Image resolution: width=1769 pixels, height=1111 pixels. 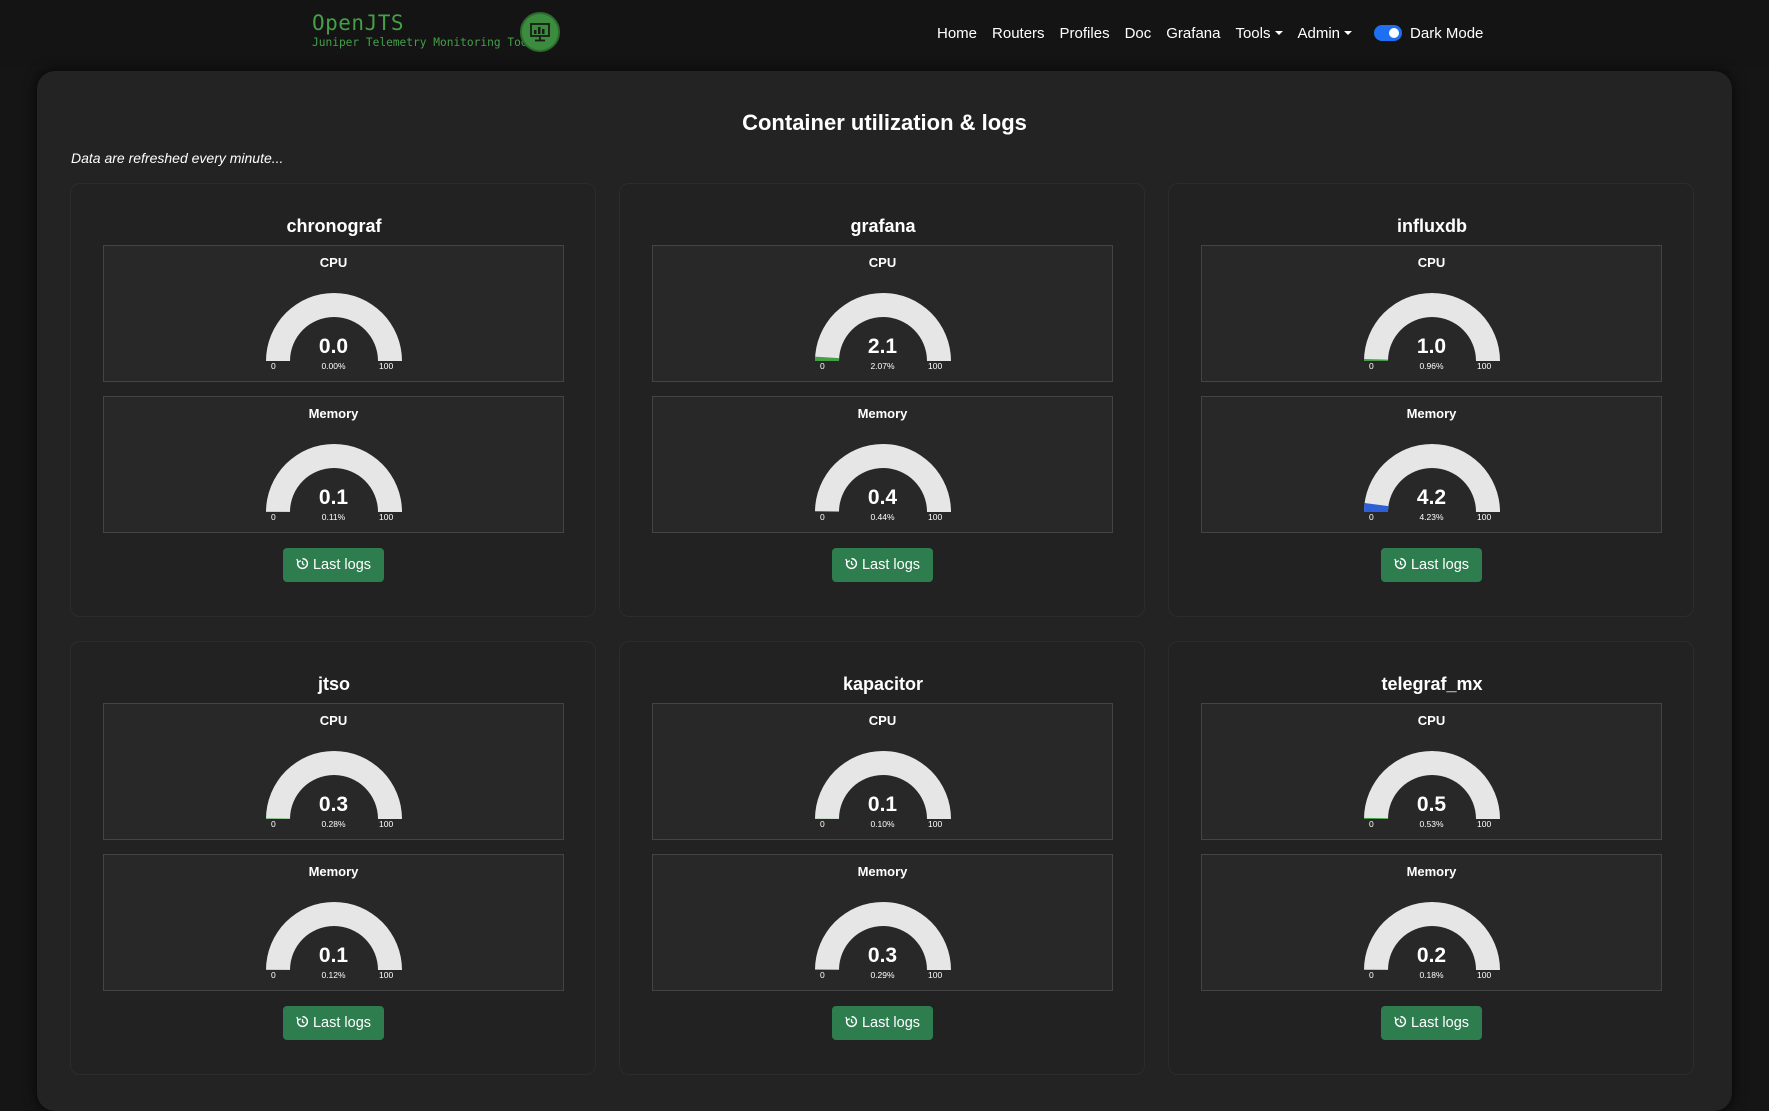 What do you see at coordinates (882, 824) in the screenshot?
I see `cpu-percent: 0.10%` at bounding box center [882, 824].